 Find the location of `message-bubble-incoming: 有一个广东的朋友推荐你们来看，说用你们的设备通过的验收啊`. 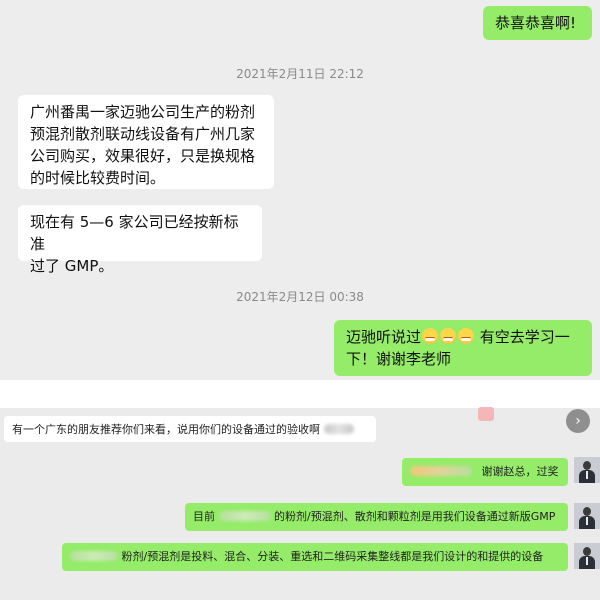

message-bubble-incoming: 有一个广东的朋友推荐你们来看，说用你们的设备通过的验收啊 is located at coordinates (190, 429).